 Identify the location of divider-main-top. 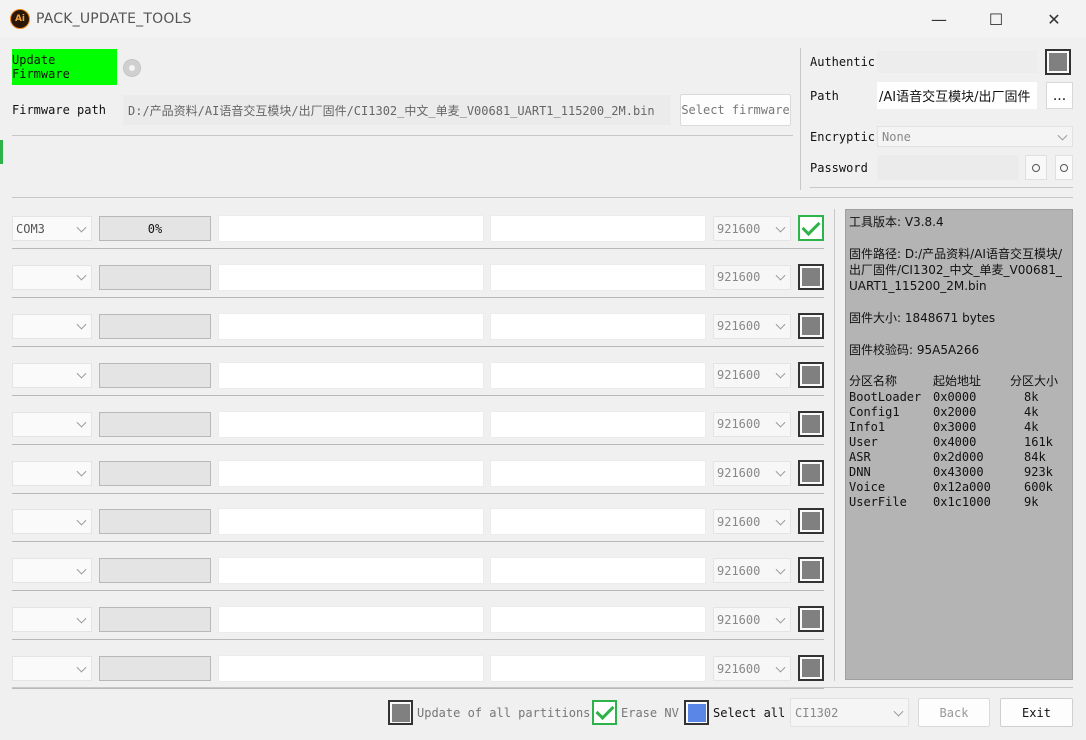
(542, 197).